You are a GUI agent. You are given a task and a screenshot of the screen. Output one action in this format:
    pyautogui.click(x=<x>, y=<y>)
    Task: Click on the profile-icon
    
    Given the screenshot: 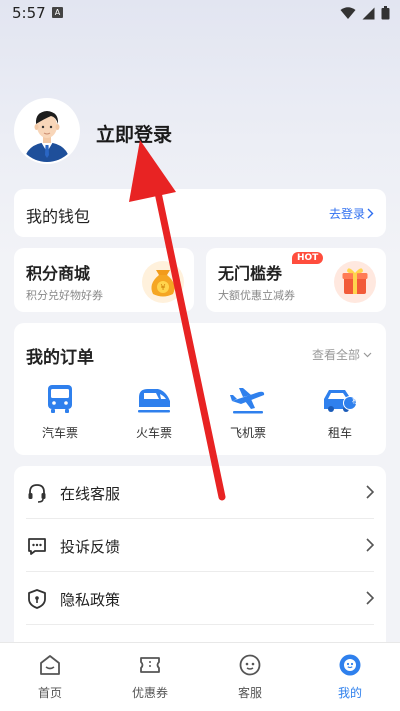 What is the action you would take?
    pyautogui.click(x=350, y=665)
    